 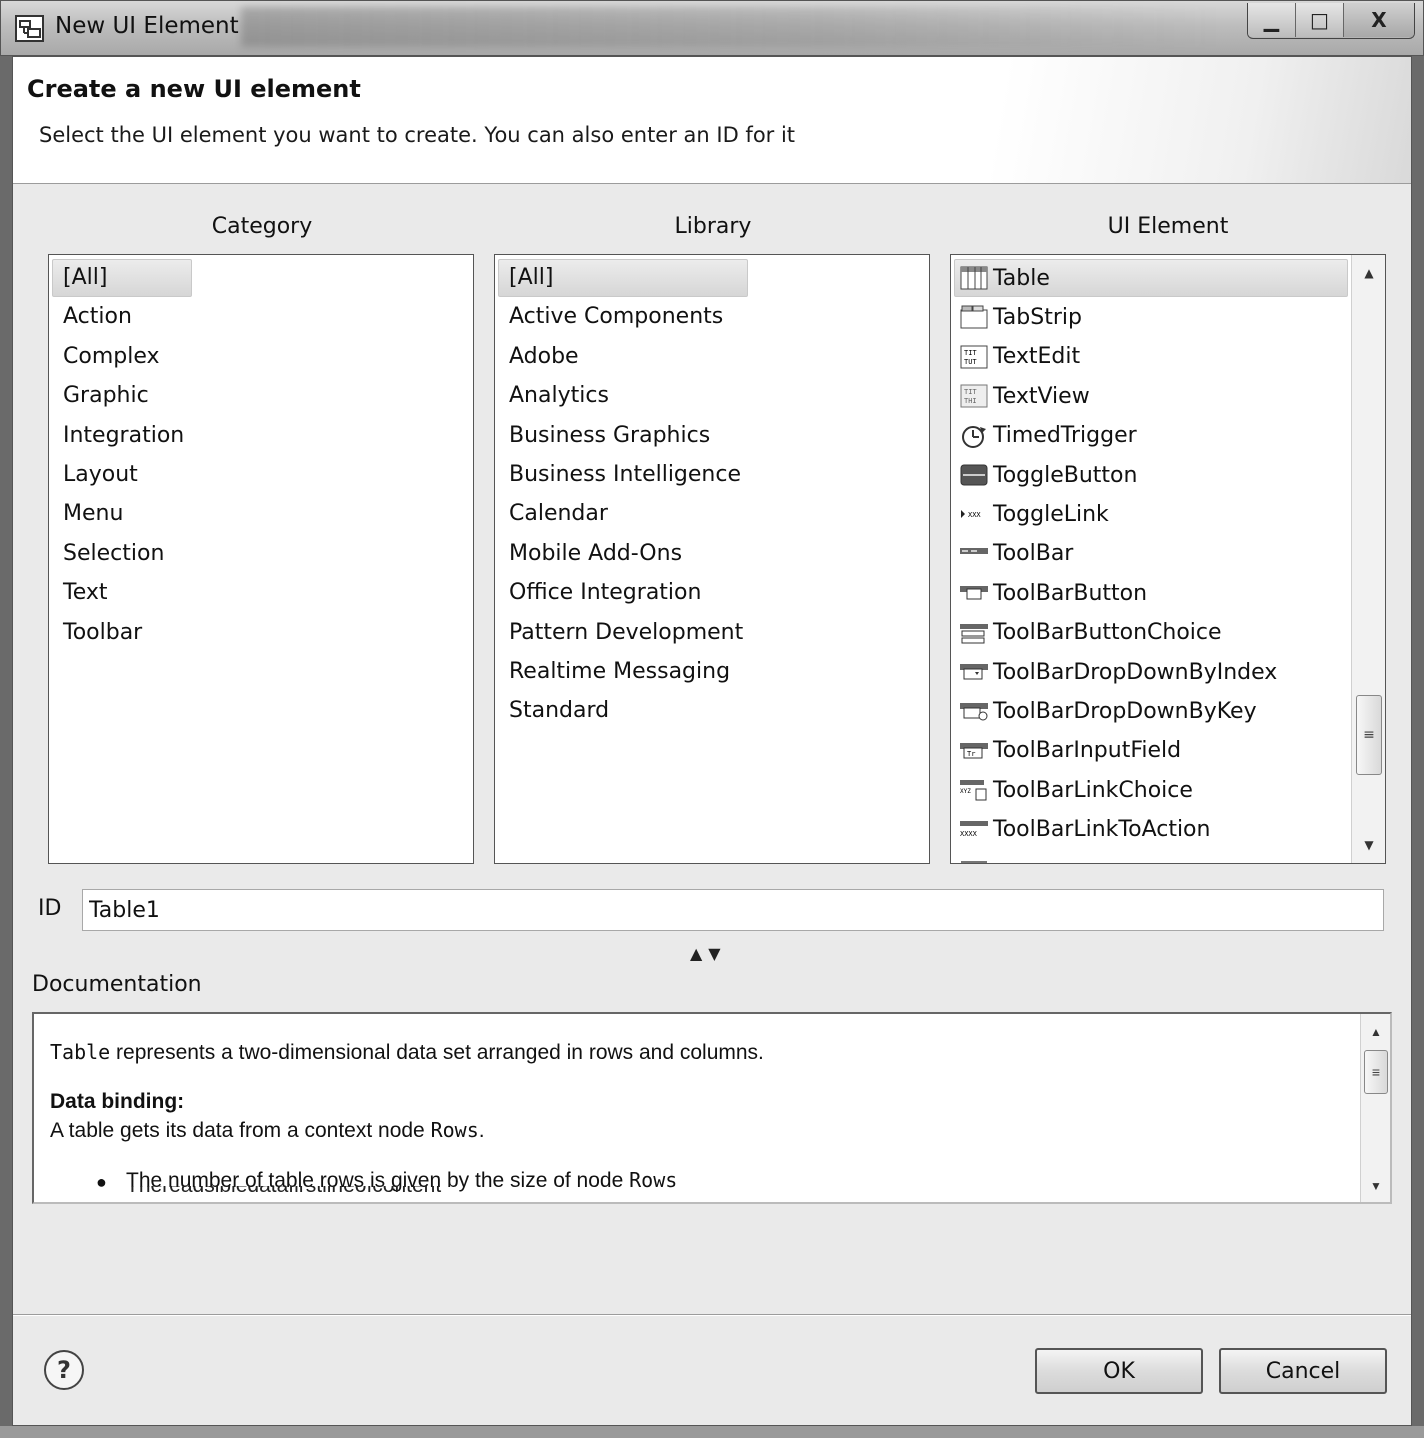 I want to click on ui-element-item: ToolBarButtonChoice, so click(x=1090, y=633).